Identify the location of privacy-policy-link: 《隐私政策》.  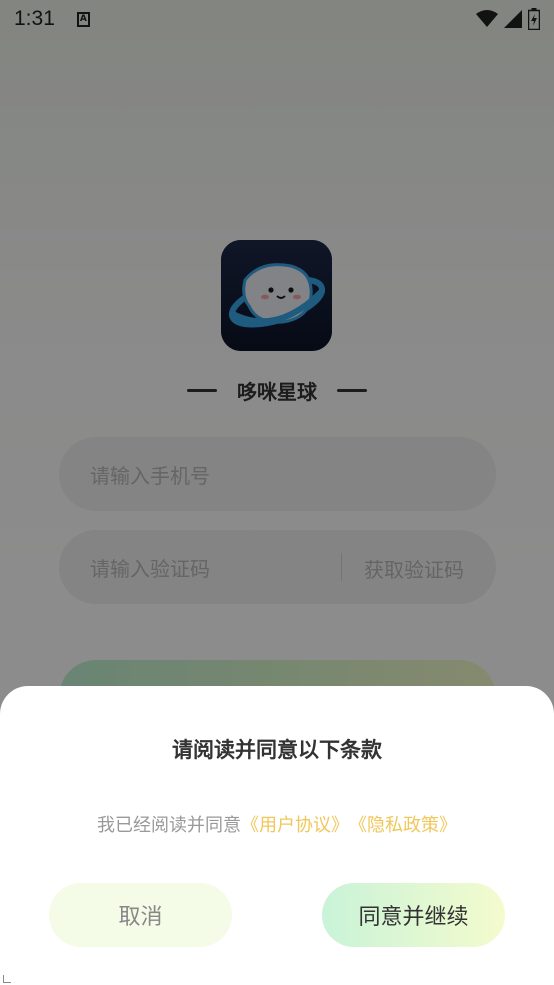
(403, 824).